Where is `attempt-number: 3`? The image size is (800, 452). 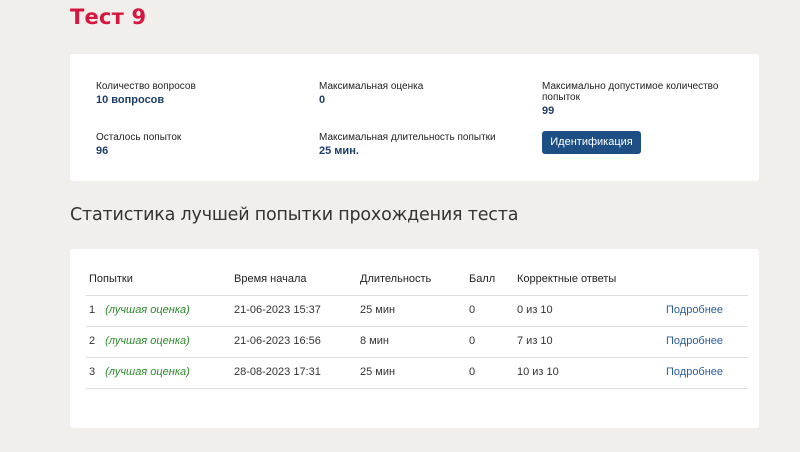 attempt-number: 3 is located at coordinates (92, 372).